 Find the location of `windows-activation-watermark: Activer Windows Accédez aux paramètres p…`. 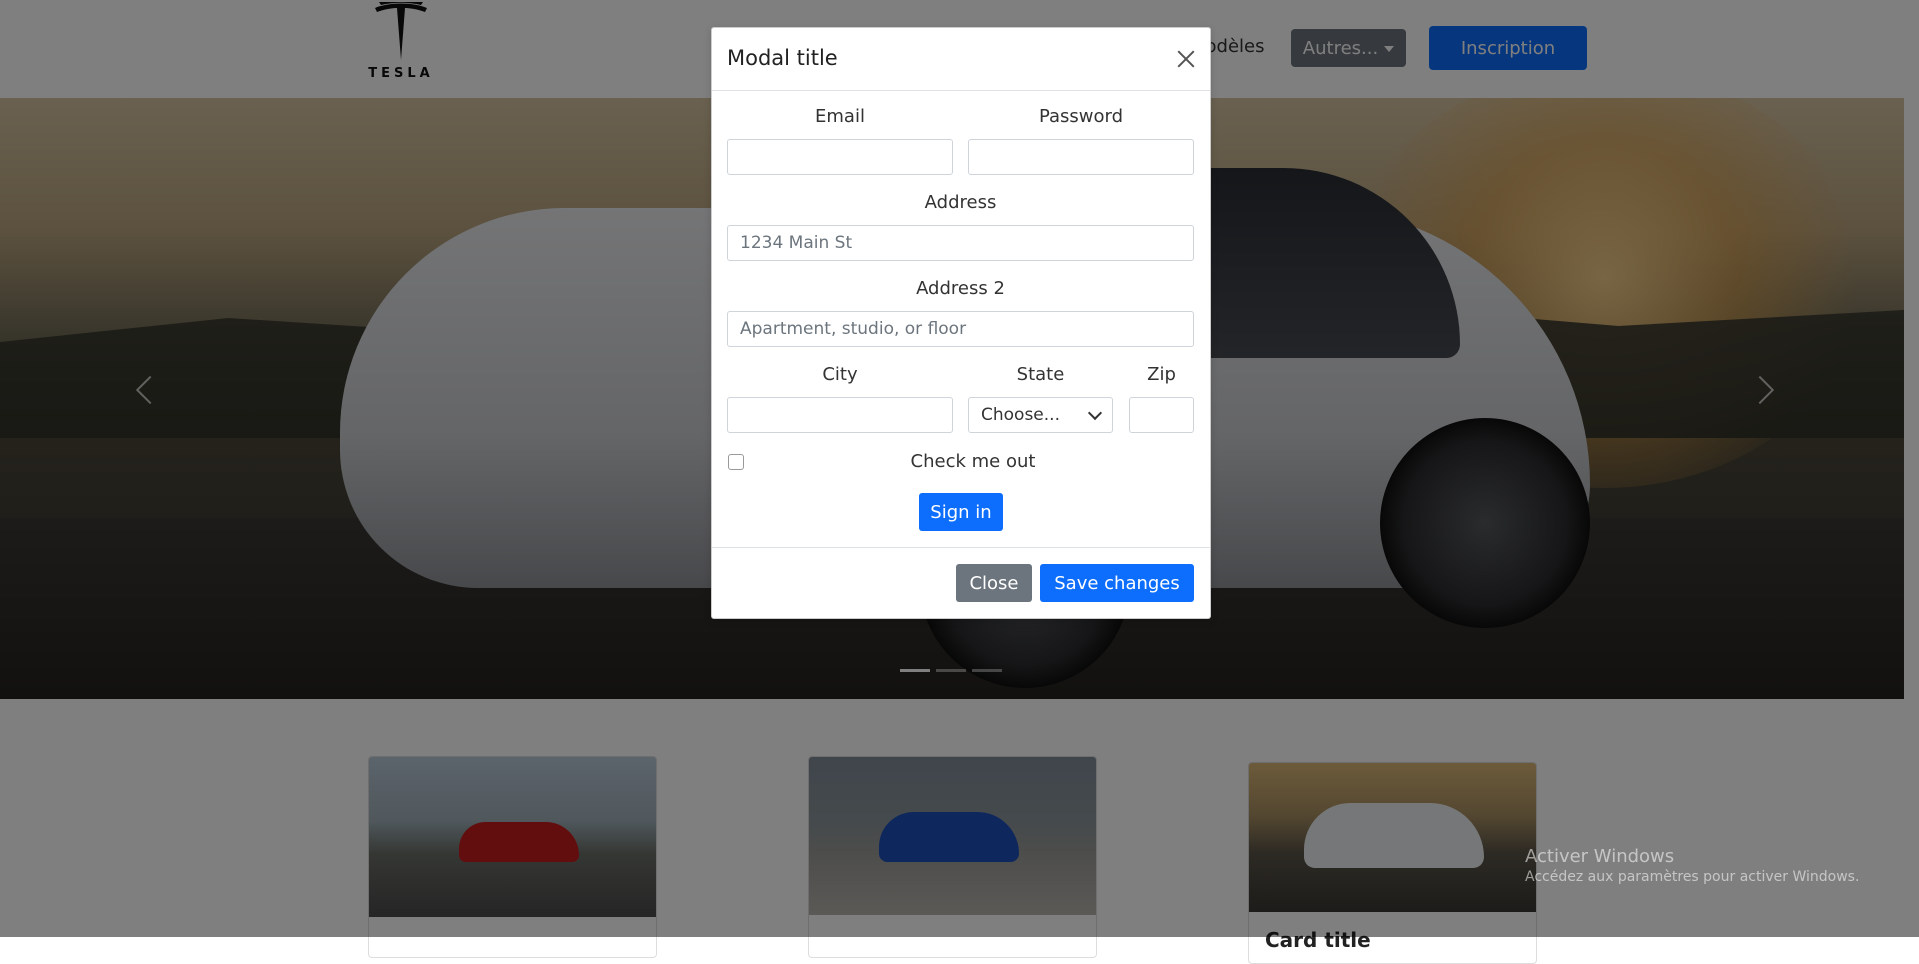

windows-activation-watermark: Activer Windows Accédez aux paramètres p… is located at coordinates (1692, 865).